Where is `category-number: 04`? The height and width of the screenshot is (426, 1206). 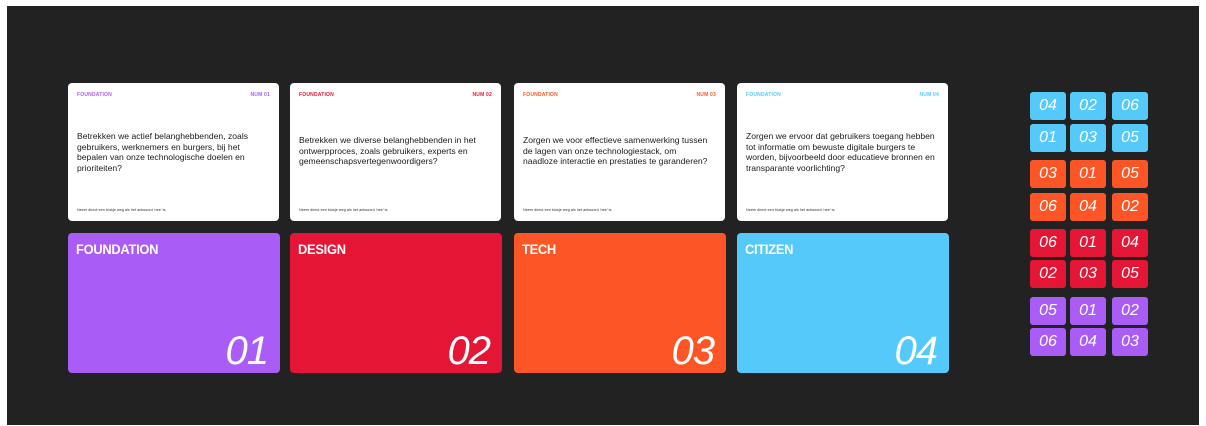
category-number: 04 is located at coordinates (916, 351).